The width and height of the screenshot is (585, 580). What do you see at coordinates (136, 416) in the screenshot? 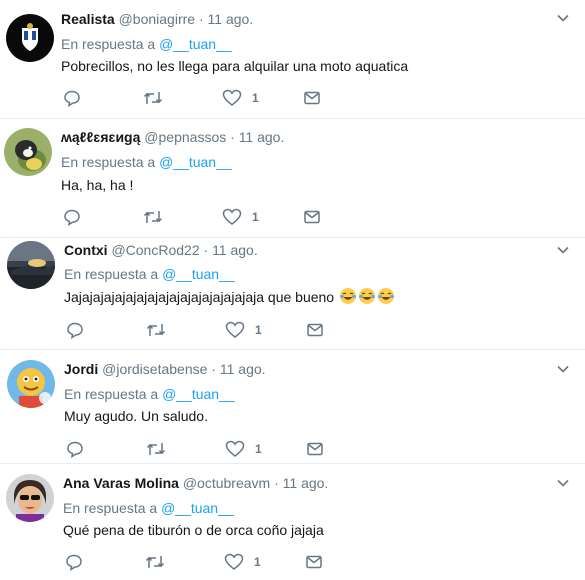
I see `tweet-text: Muy agudo. Un saludo.` at bounding box center [136, 416].